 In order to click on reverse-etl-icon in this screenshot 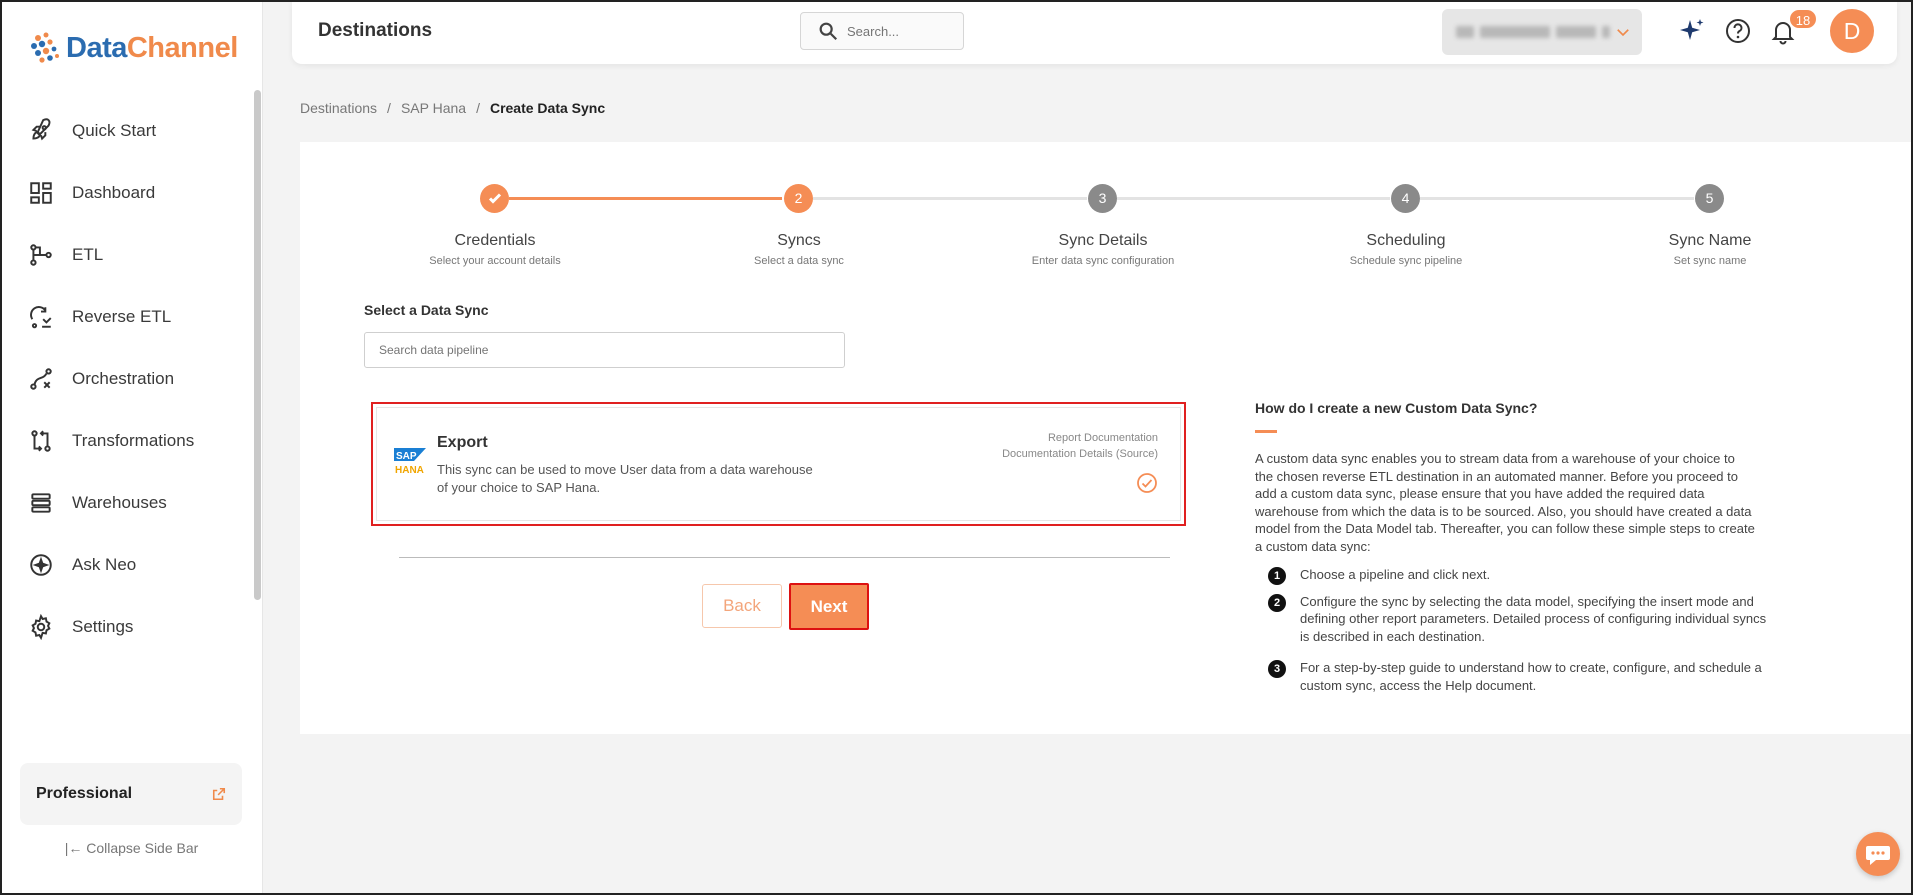, I will do `click(41, 317)`.